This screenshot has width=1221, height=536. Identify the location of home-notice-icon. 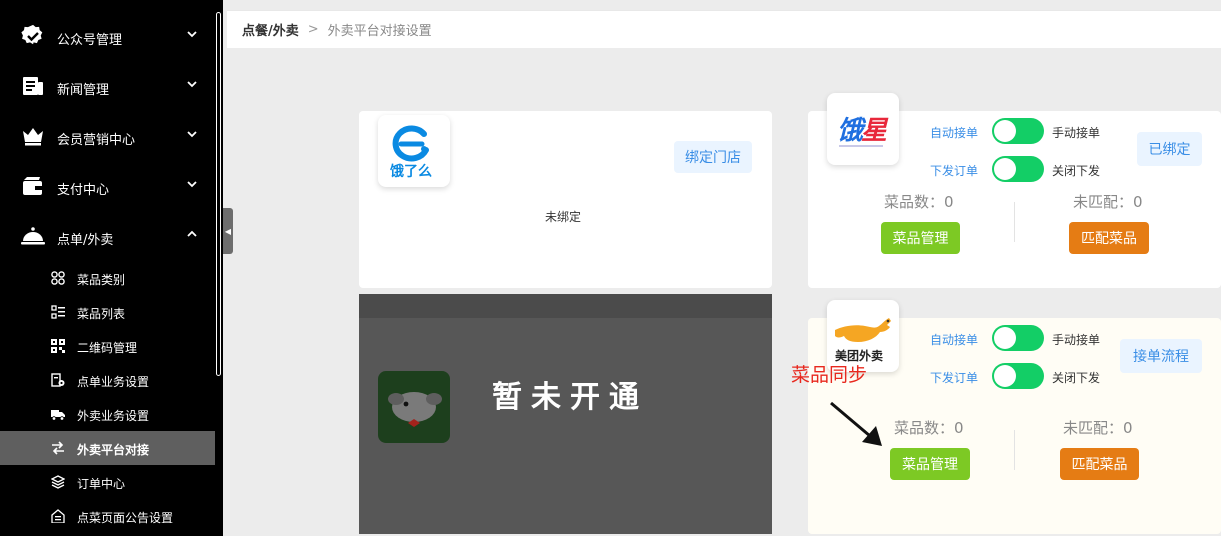
(58, 516).